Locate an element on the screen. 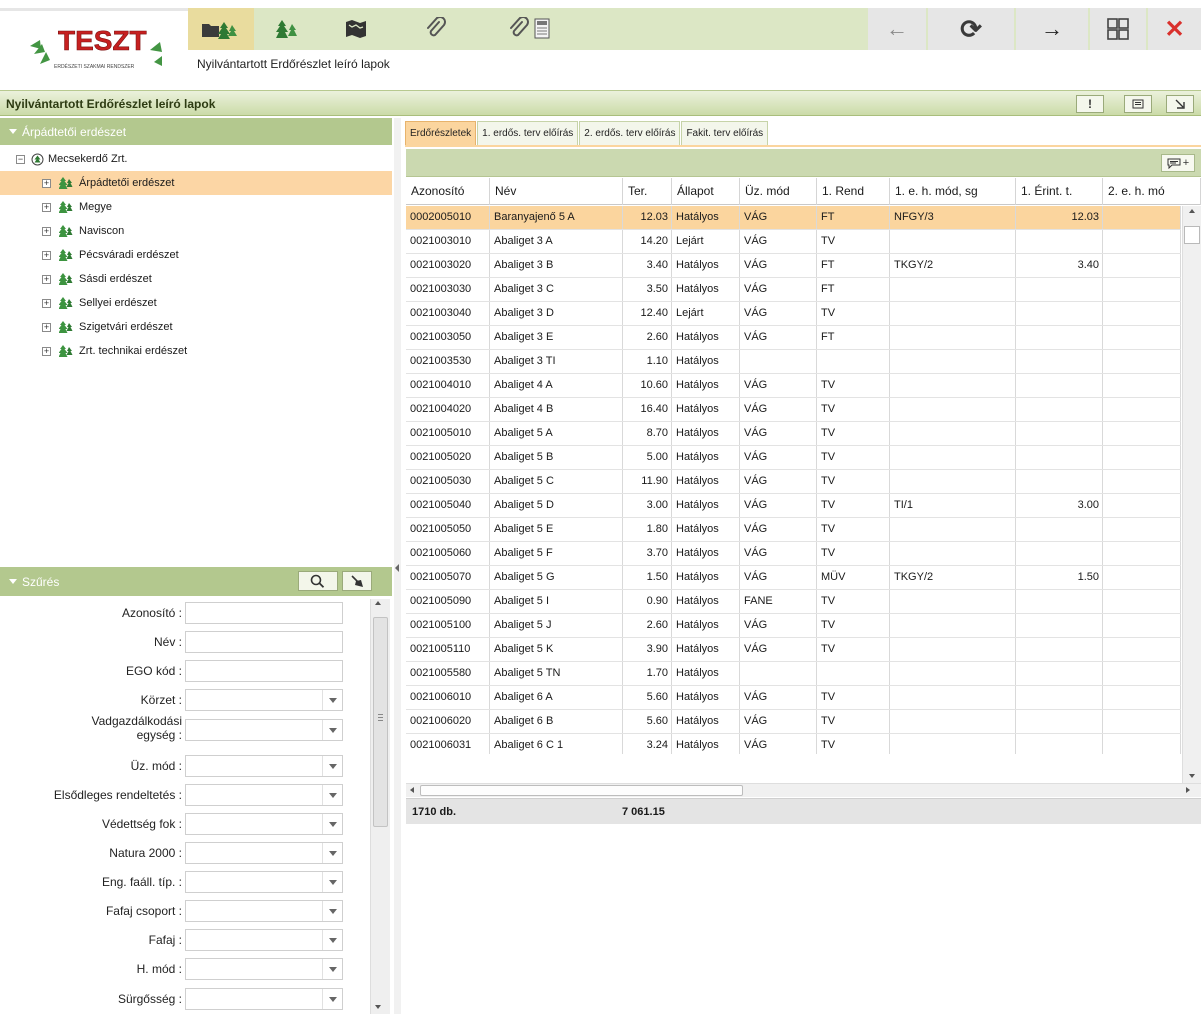  tab: 1. erdős. terv előírás is located at coordinates (528, 133).